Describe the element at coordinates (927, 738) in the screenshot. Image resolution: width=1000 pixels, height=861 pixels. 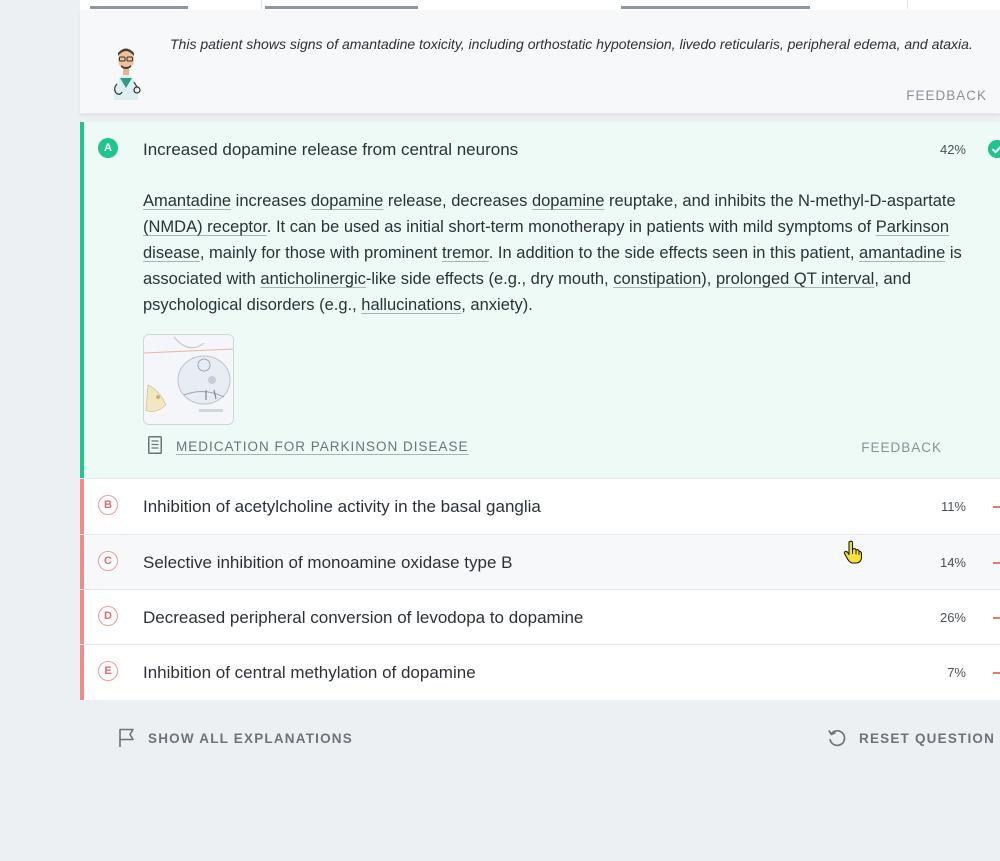
I see `reset-question-label: RESET QUESTION` at that location.